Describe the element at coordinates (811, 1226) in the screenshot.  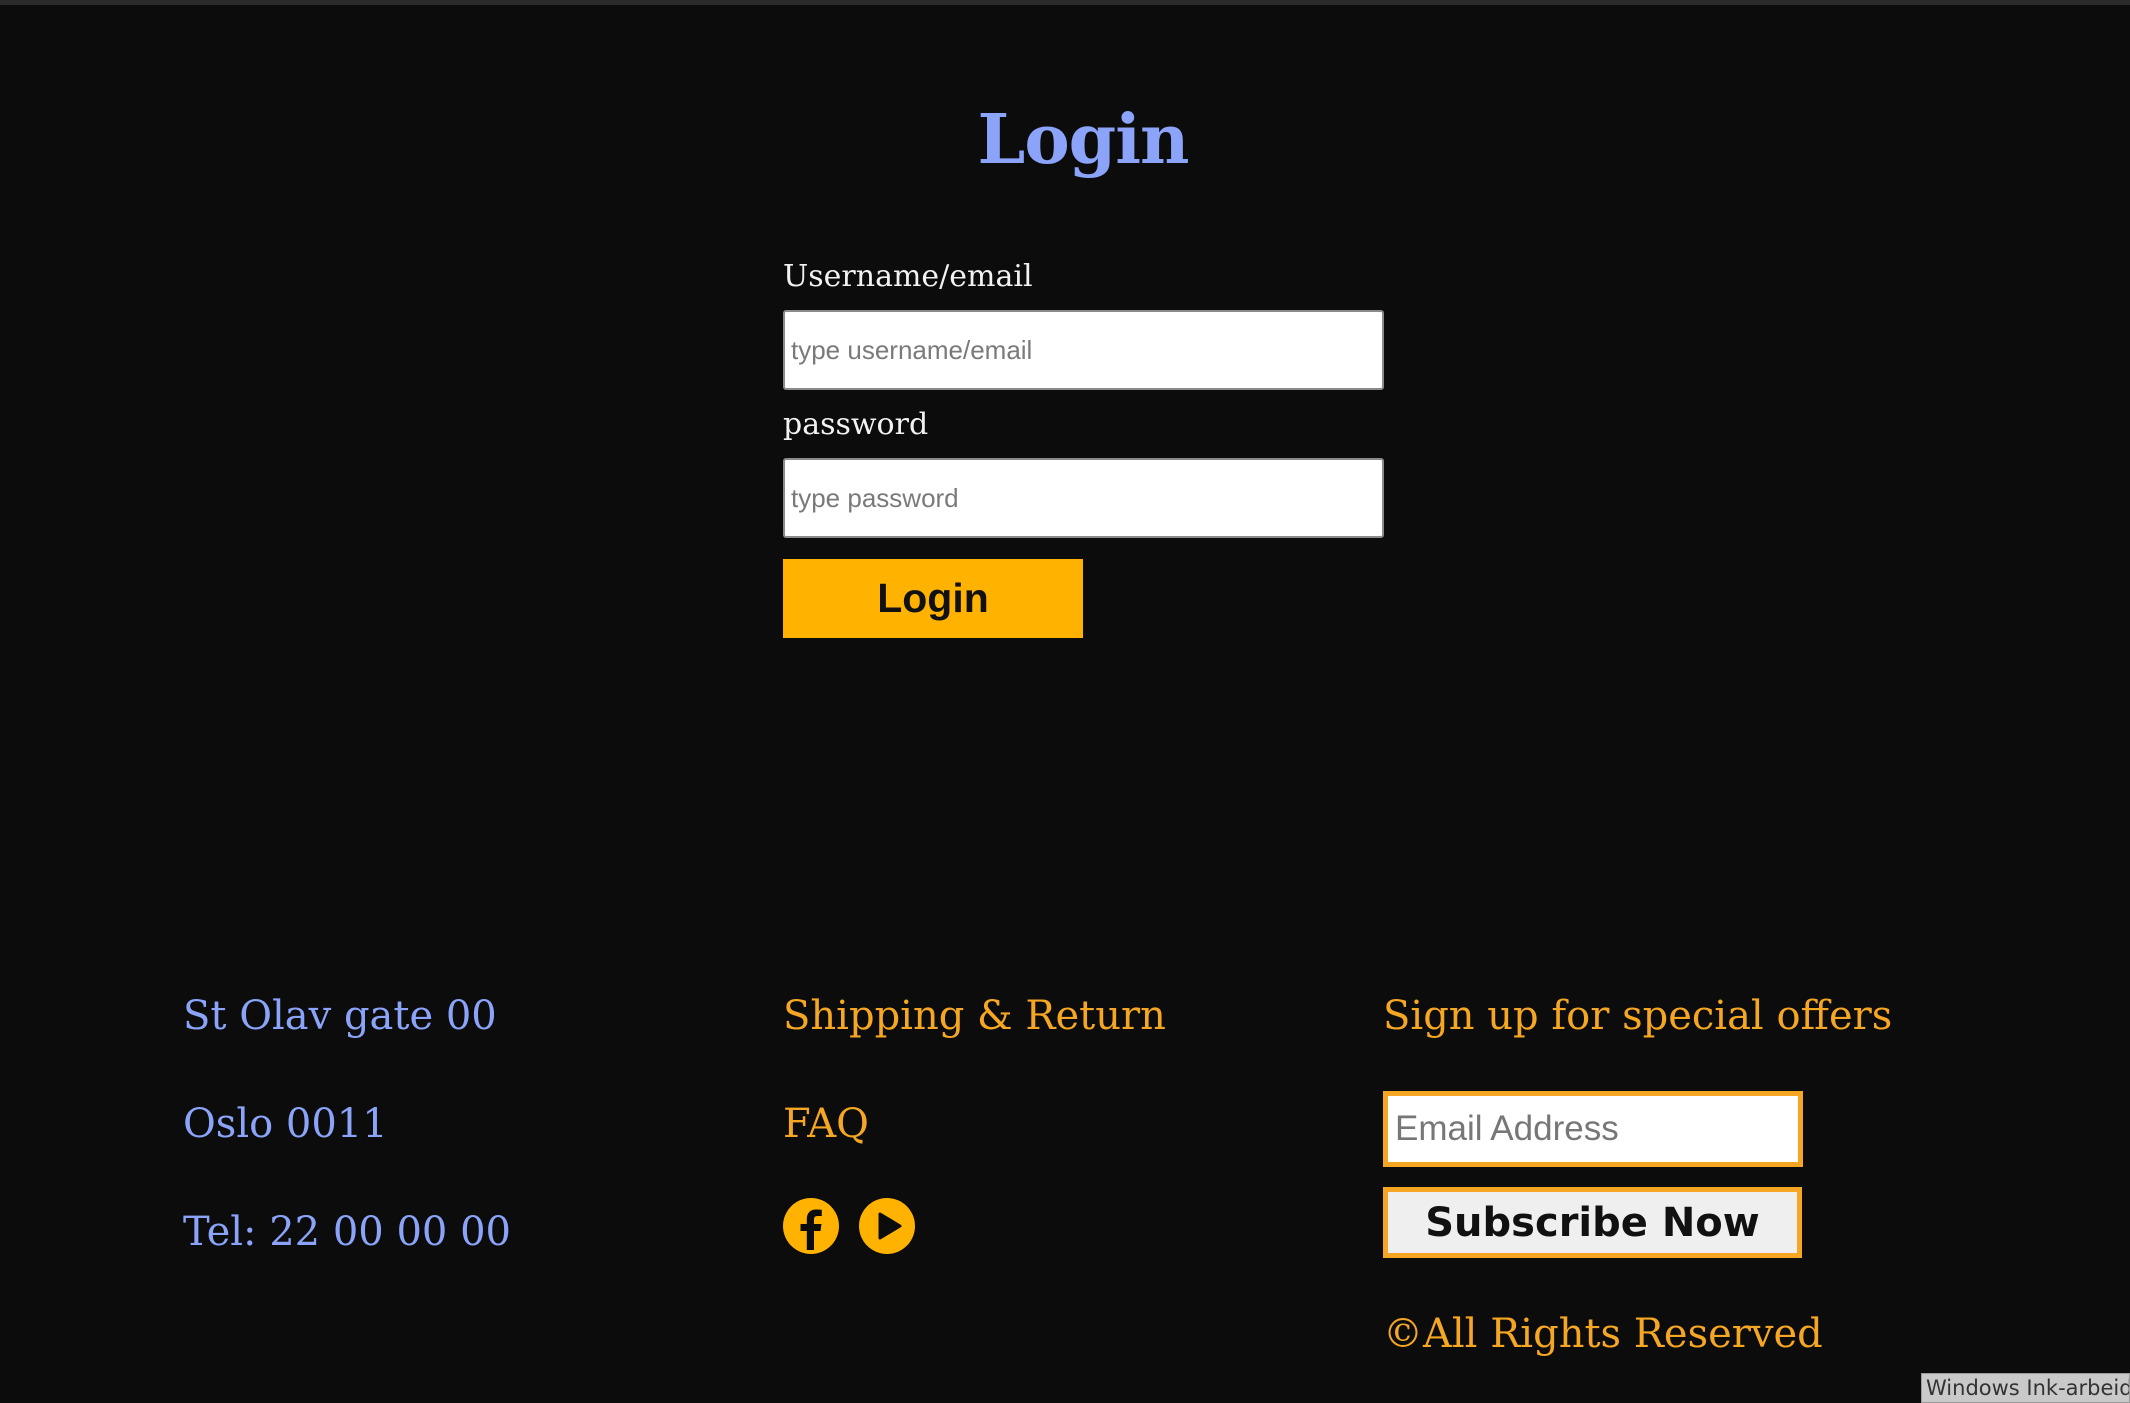
I see `facebook-icon` at that location.